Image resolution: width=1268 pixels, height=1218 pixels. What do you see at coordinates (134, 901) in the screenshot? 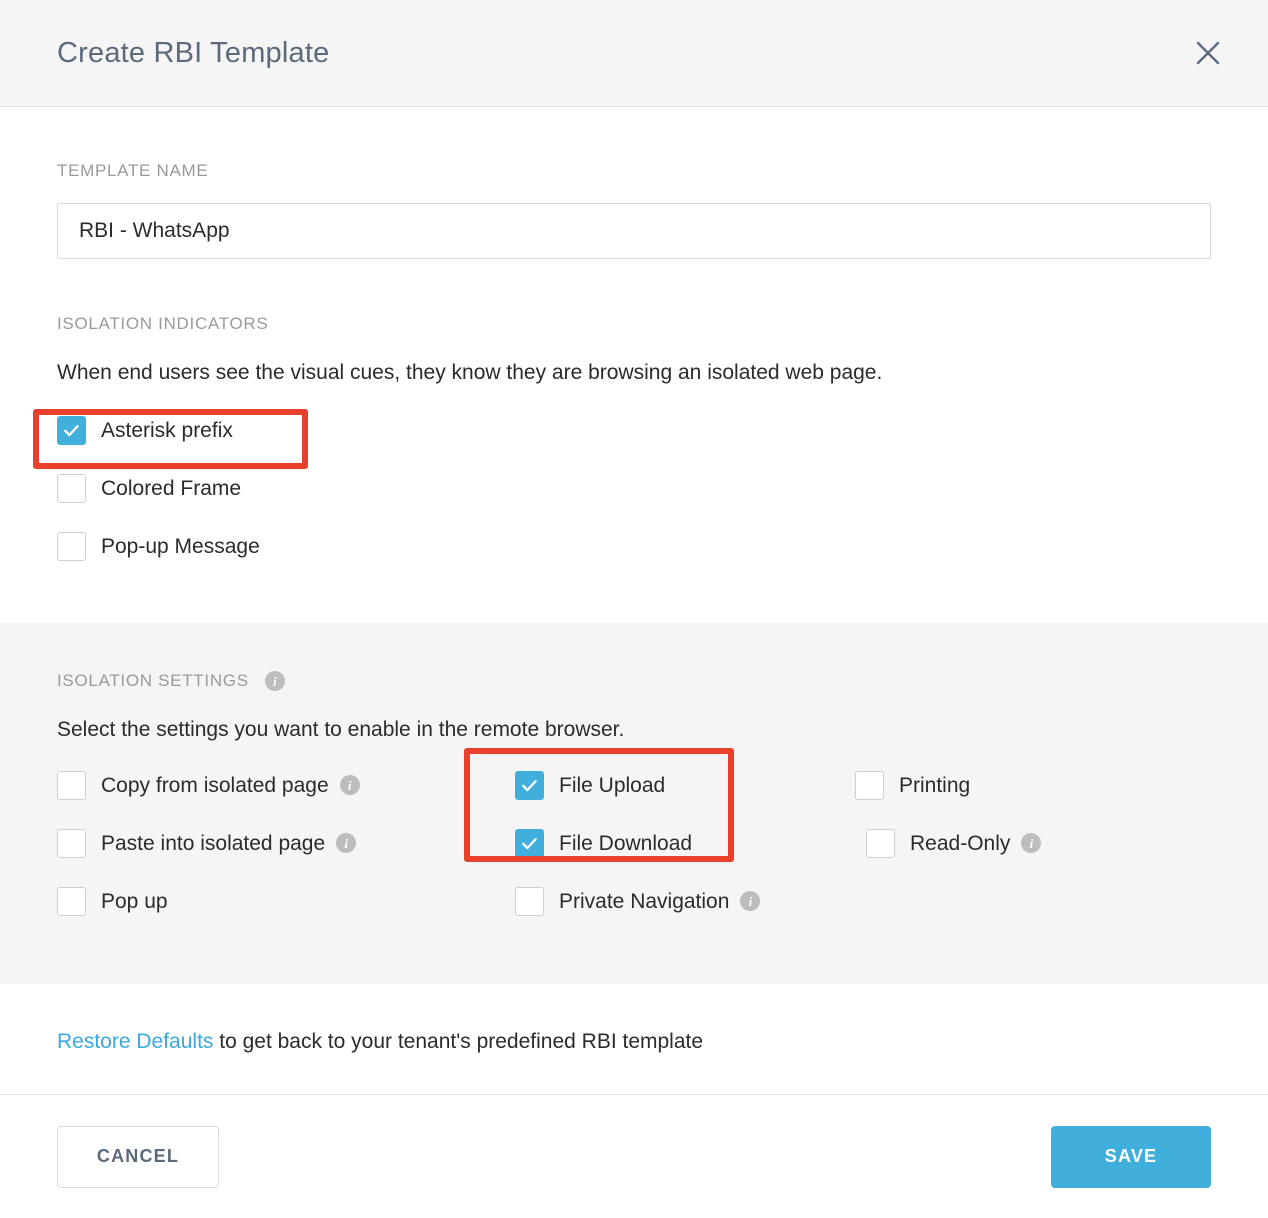
I see `checkbox-label: Pop up` at bounding box center [134, 901].